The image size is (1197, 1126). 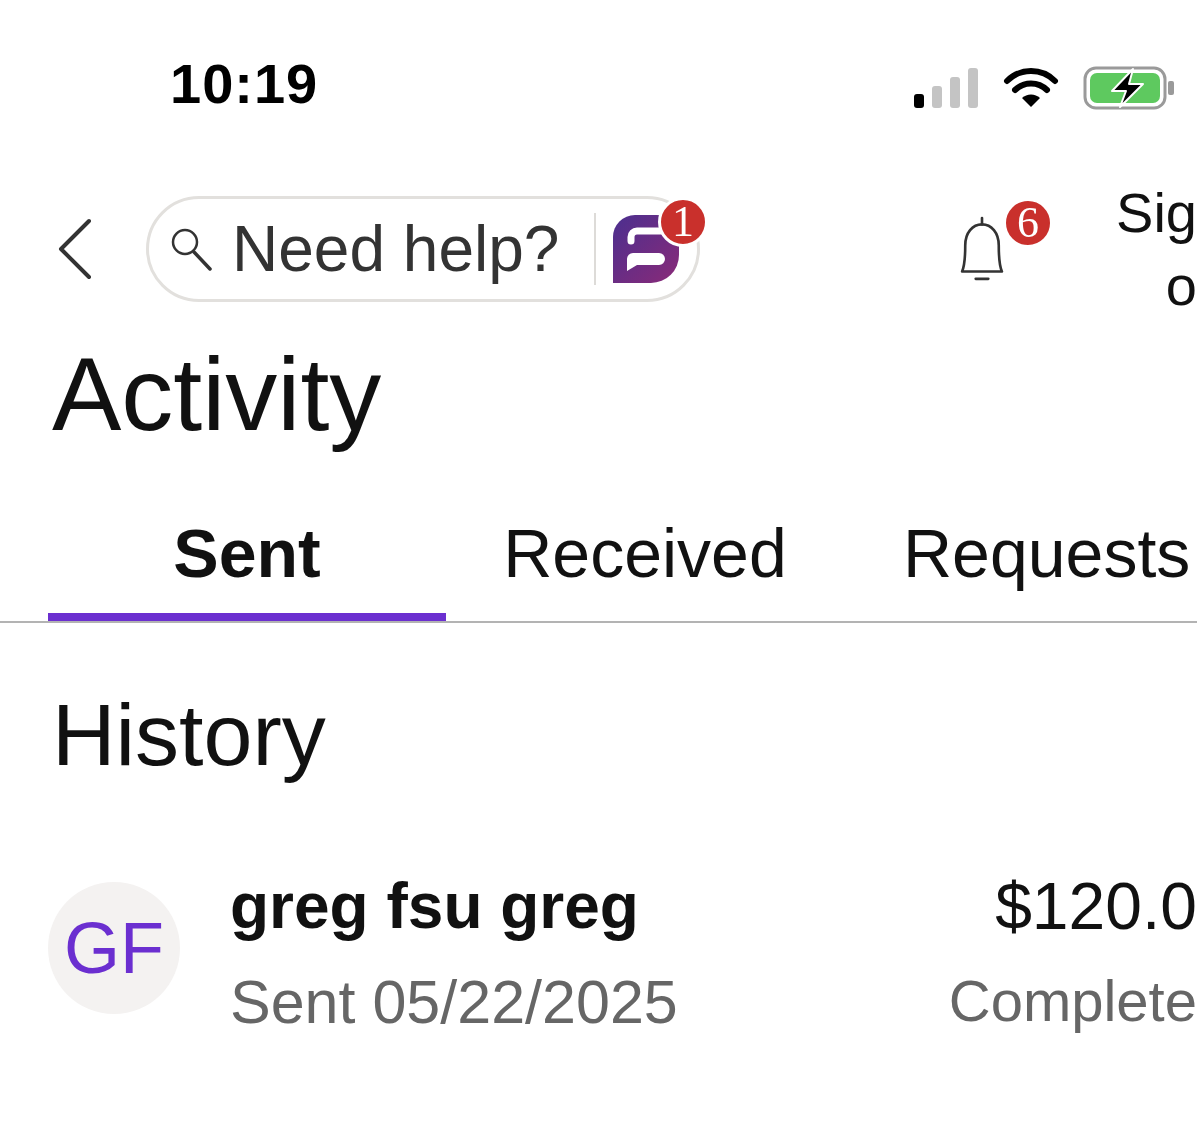 What do you see at coordinates (1031, 88) in the screenshot?
I see `wifi-icon` at bounding box center [1031, 88].